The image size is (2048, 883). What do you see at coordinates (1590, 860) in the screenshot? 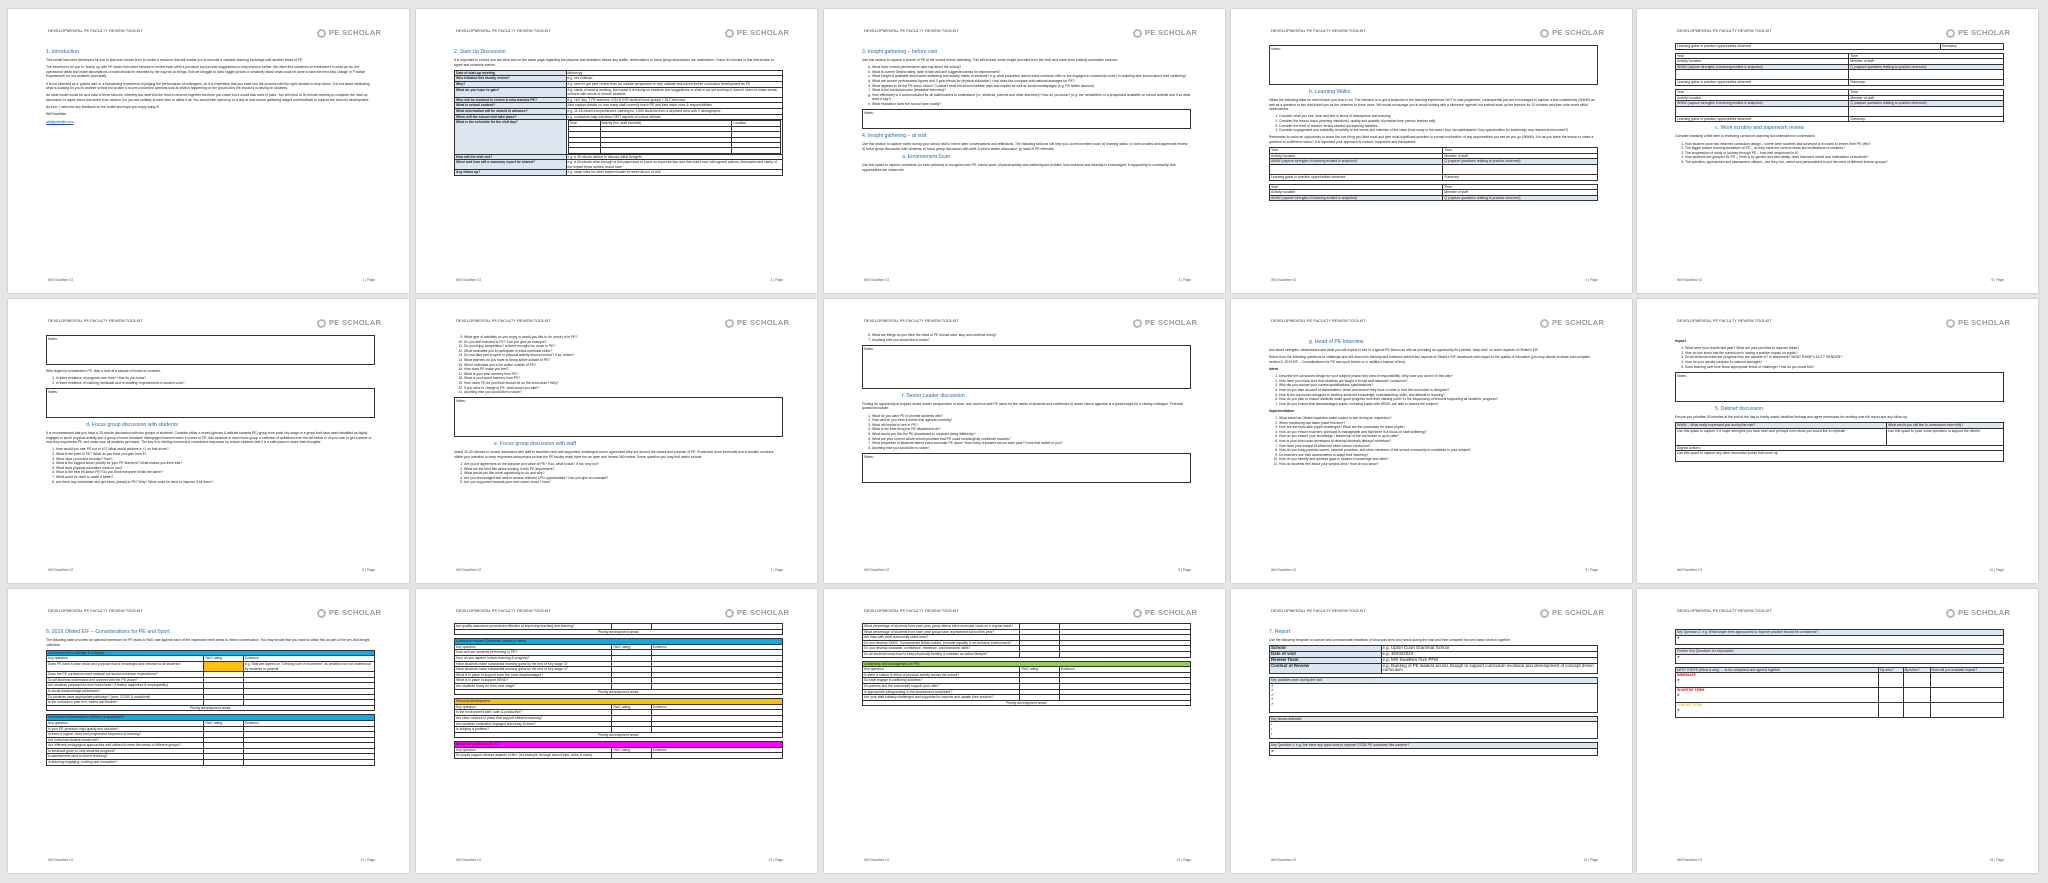
I see `page-number: 14 | Page` at bounding box center [1590, 860].